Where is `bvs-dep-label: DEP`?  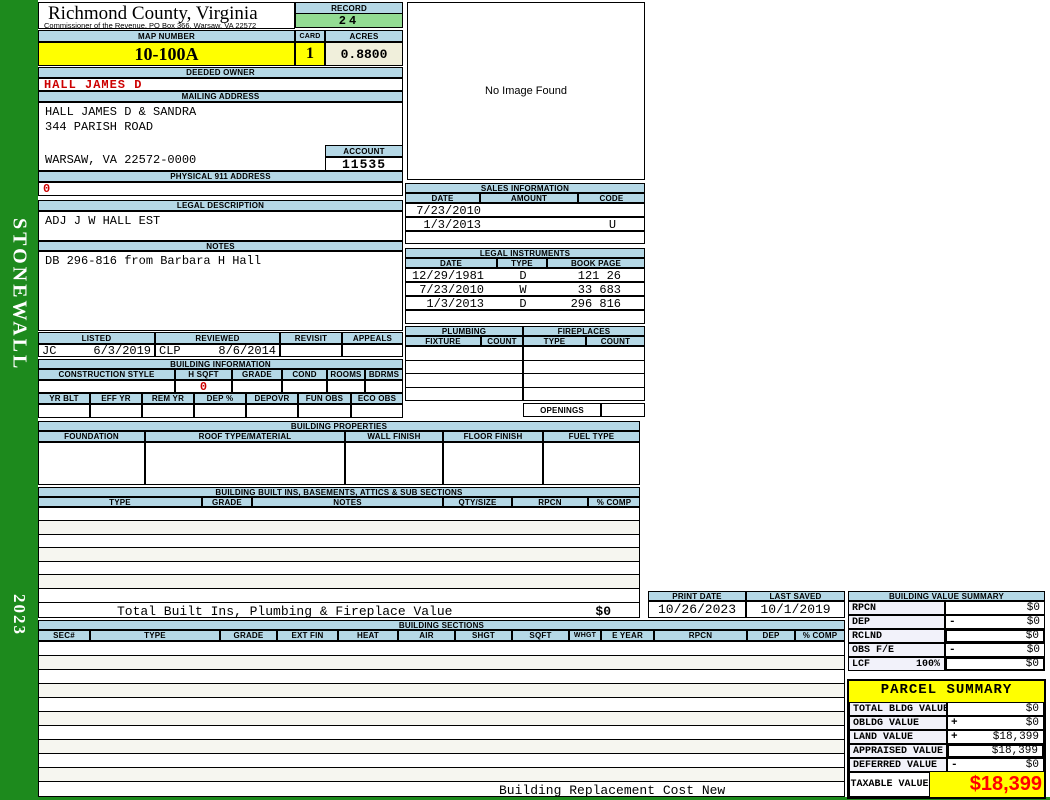 bvs-dep-label: DEP is located at coordinates (896, 622).